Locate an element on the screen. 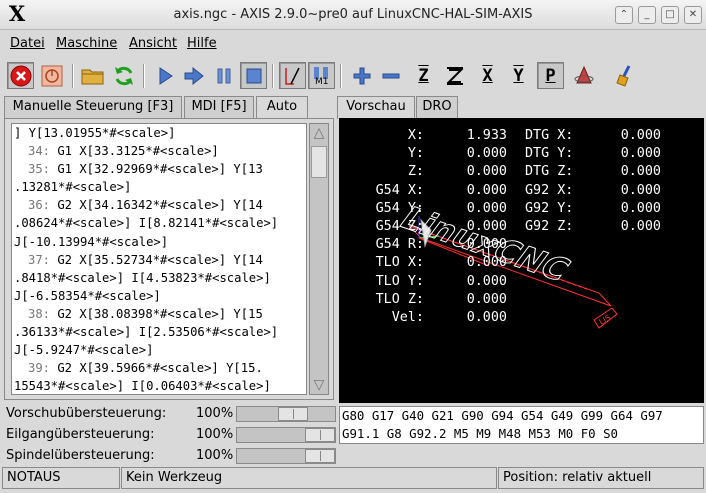  dro-label: Z: is located at coordinates (415, 172).